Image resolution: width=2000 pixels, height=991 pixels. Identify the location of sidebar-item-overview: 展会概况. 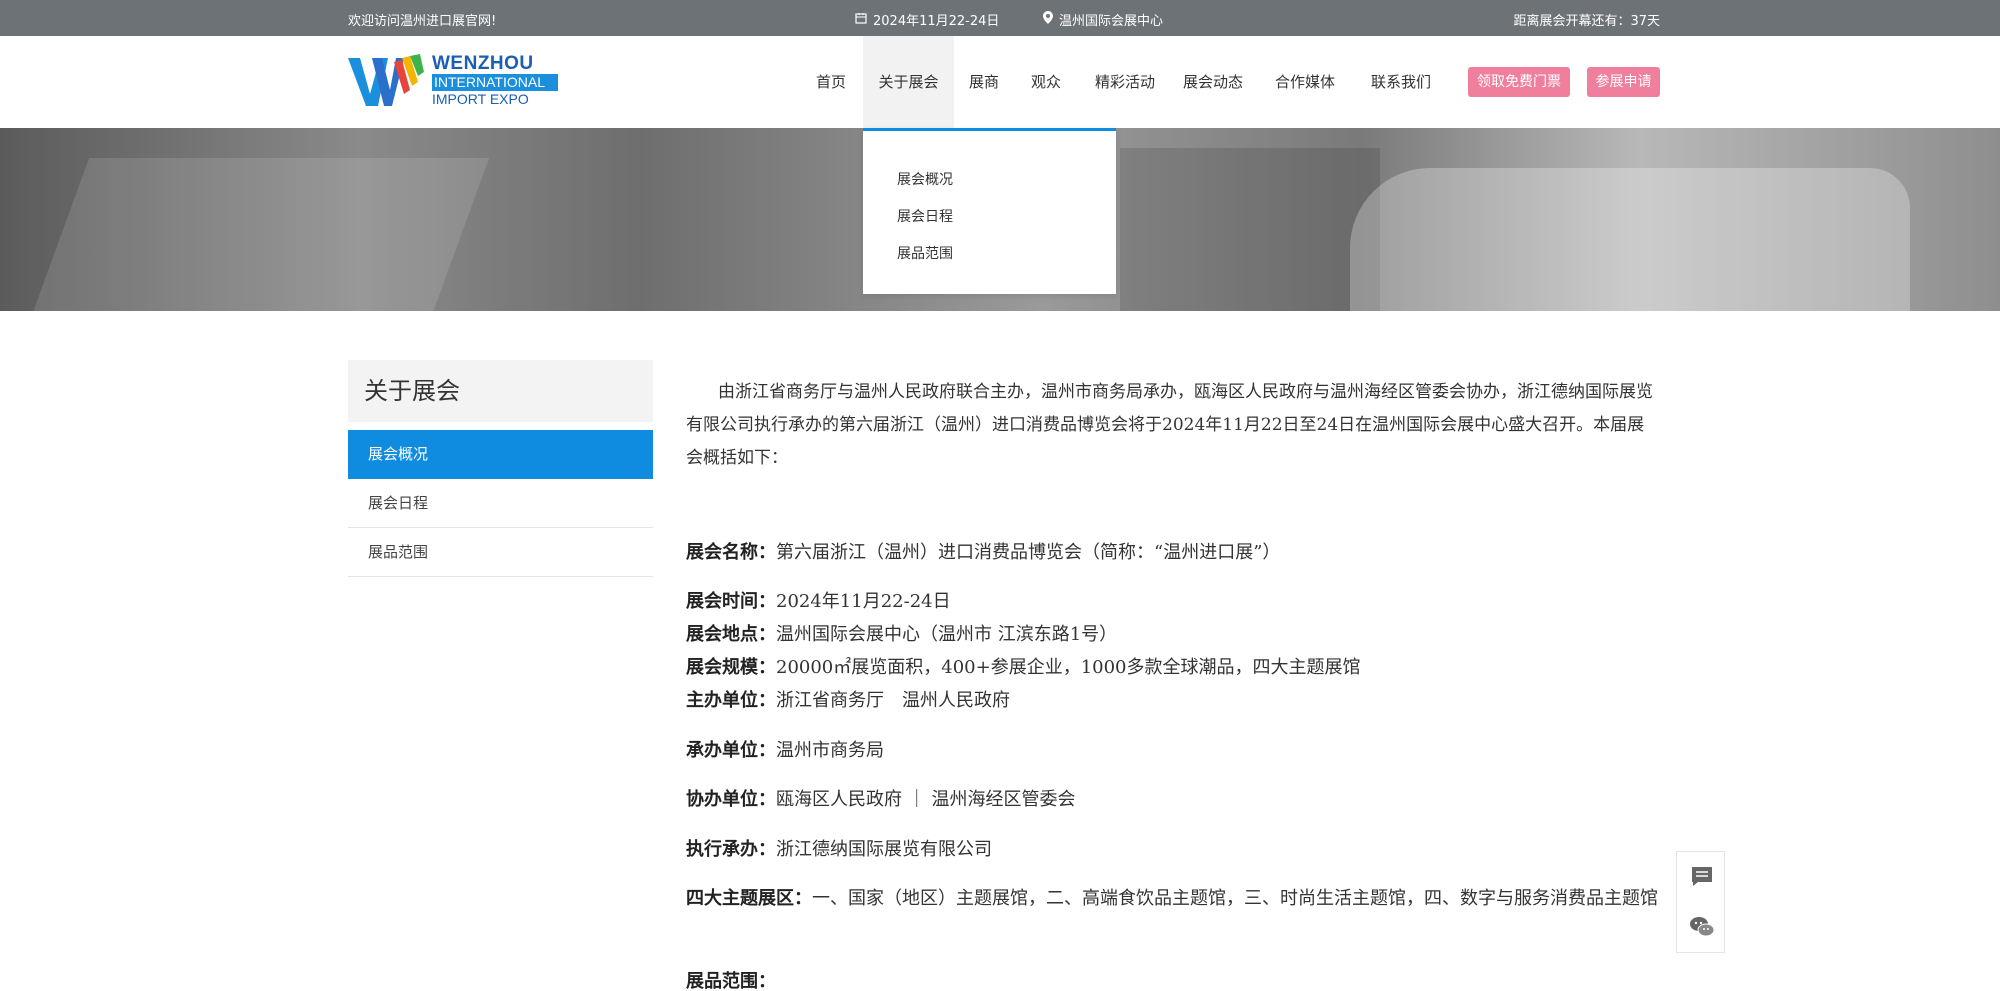
(500, 454).